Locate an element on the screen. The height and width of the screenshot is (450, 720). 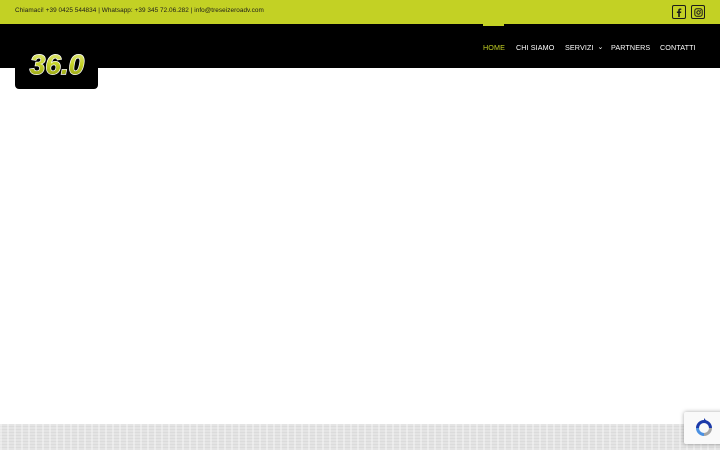
facebook-link is located at coordinates (679, 12).